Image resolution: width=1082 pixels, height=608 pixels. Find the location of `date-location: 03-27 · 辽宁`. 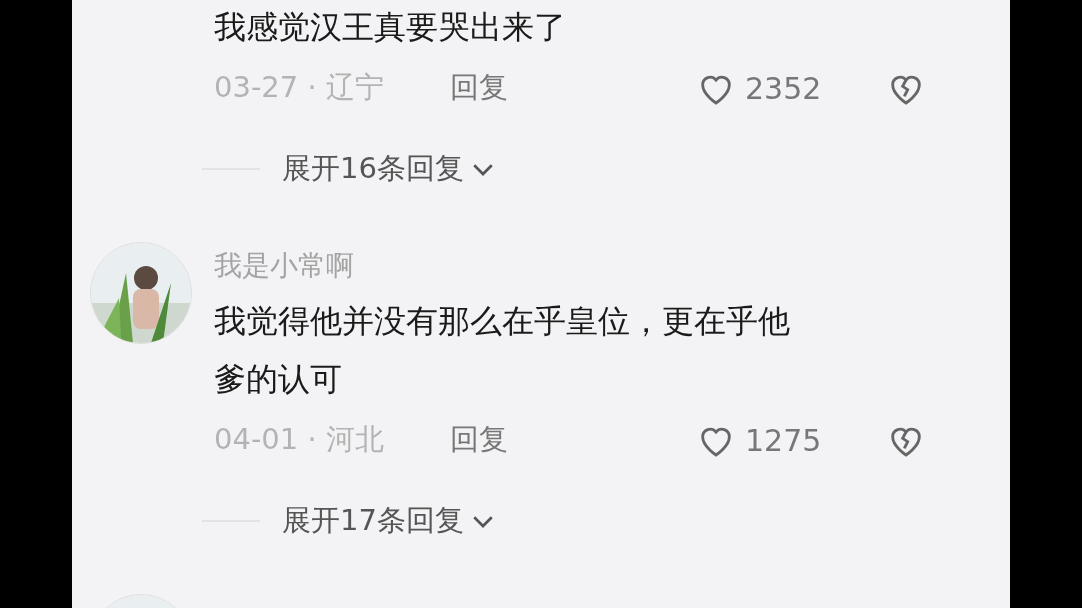

date-location: 03-27 · 辽宁 is located at coordinates (299, 88).